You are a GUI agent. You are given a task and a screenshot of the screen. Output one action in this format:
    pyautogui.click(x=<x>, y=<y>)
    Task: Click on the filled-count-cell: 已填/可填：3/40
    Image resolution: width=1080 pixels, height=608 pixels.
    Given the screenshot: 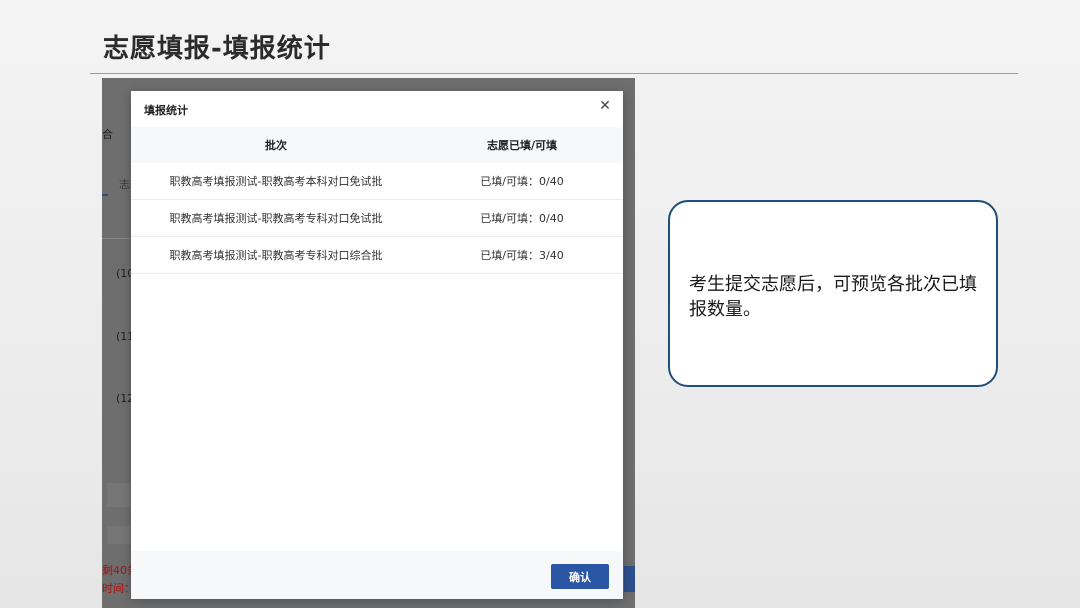 What is the action you would take?
    pyautogui.click(x=522, y=255)
    